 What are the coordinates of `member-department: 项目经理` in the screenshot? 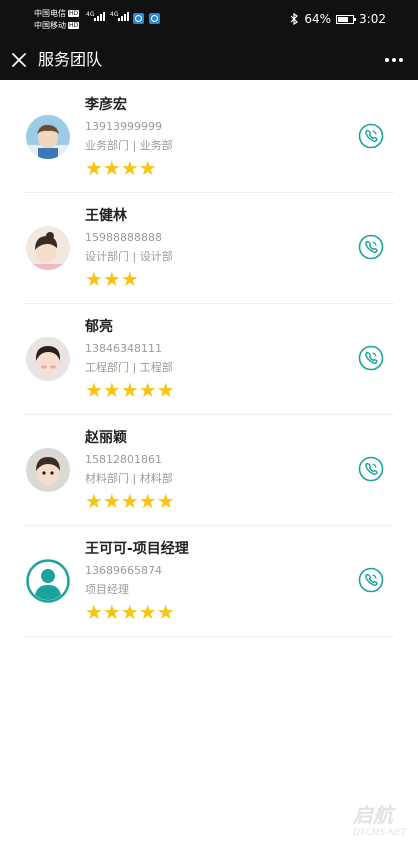 It's located at (107, 589).